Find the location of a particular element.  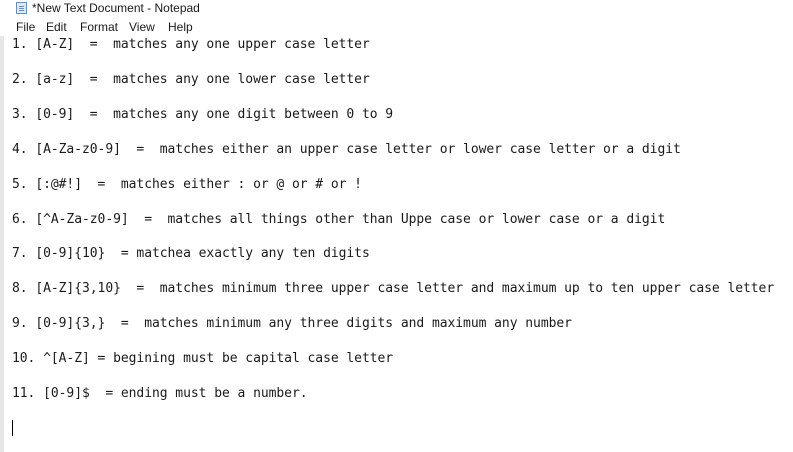

menu-view: View is located at coordinates (142, 27).